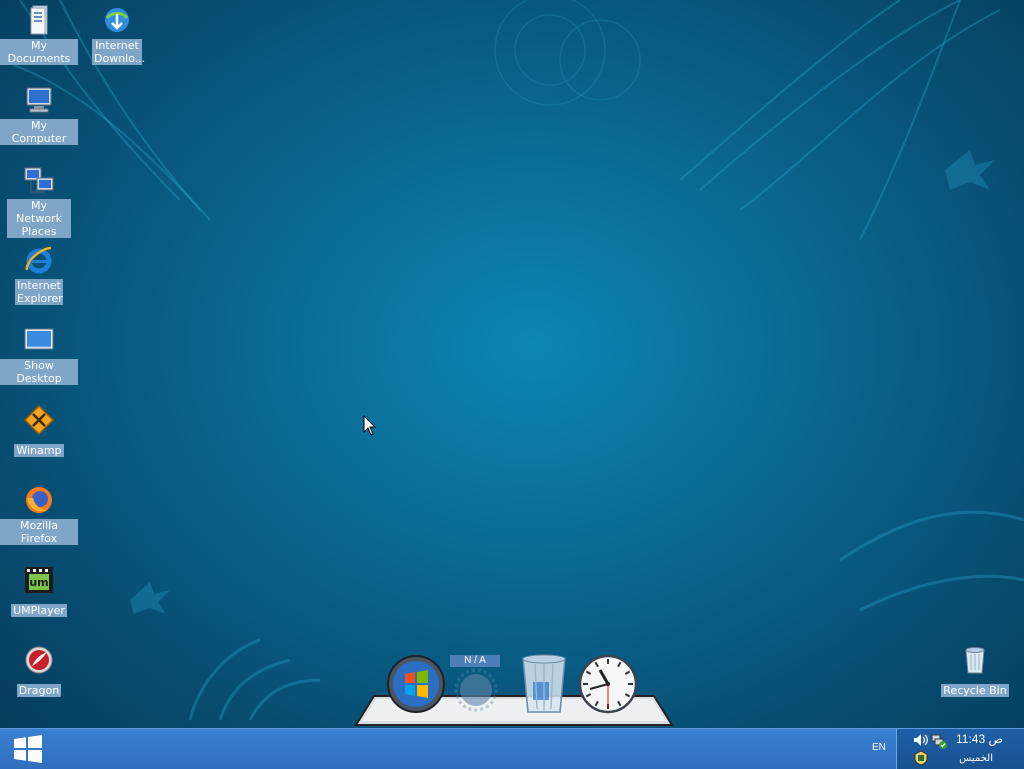 Image resolution: width=1024 pixels, height=769 pixels. Describe the element at coordinates (39, 339) in the screenshot. I see `show-desktop-icon` at that location.